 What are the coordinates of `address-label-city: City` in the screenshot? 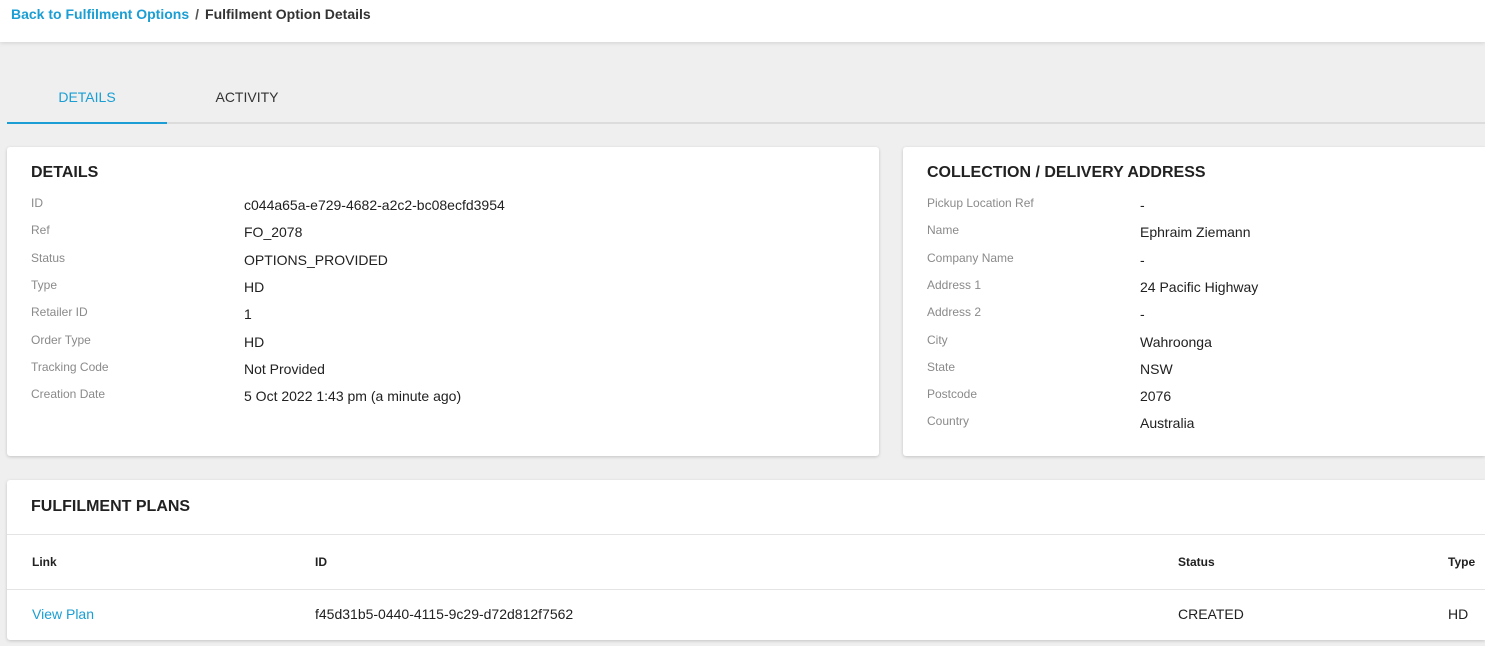 It's located at (937, 340).